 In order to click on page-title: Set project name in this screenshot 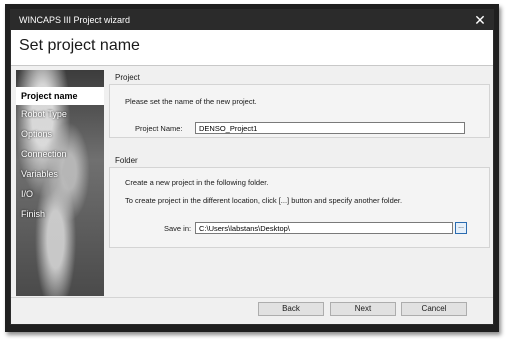, I will do `click(79, 45)`.